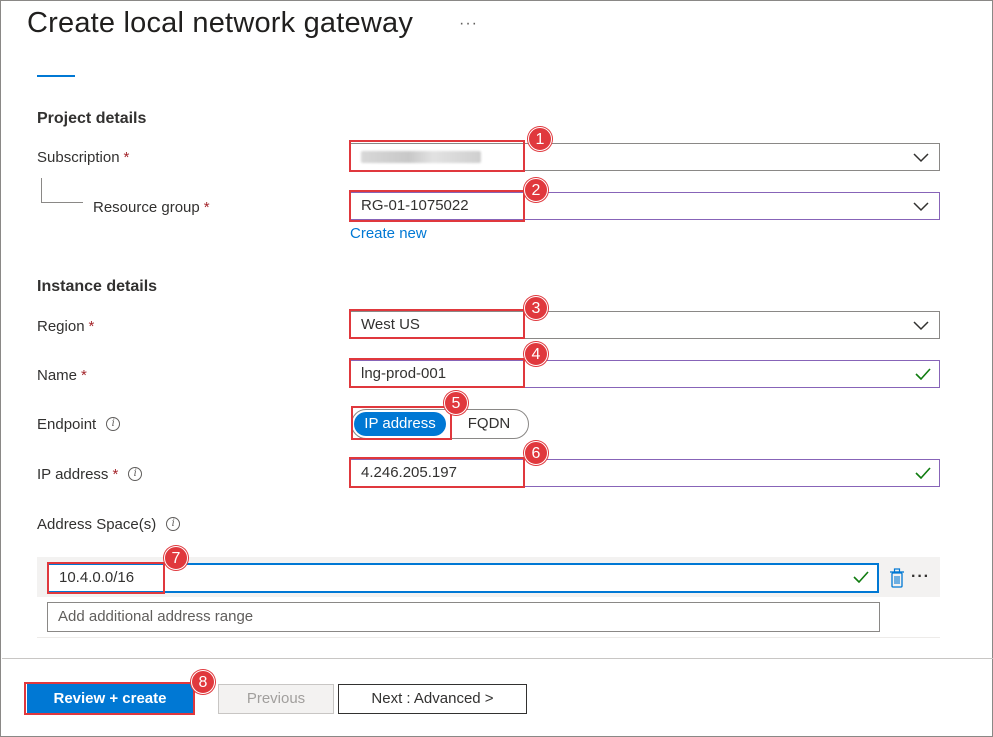  What do you see at coordinates (92, 118) in the screenshot?
I see `project-details-heading: Project details` at bounding box center [92, 118].